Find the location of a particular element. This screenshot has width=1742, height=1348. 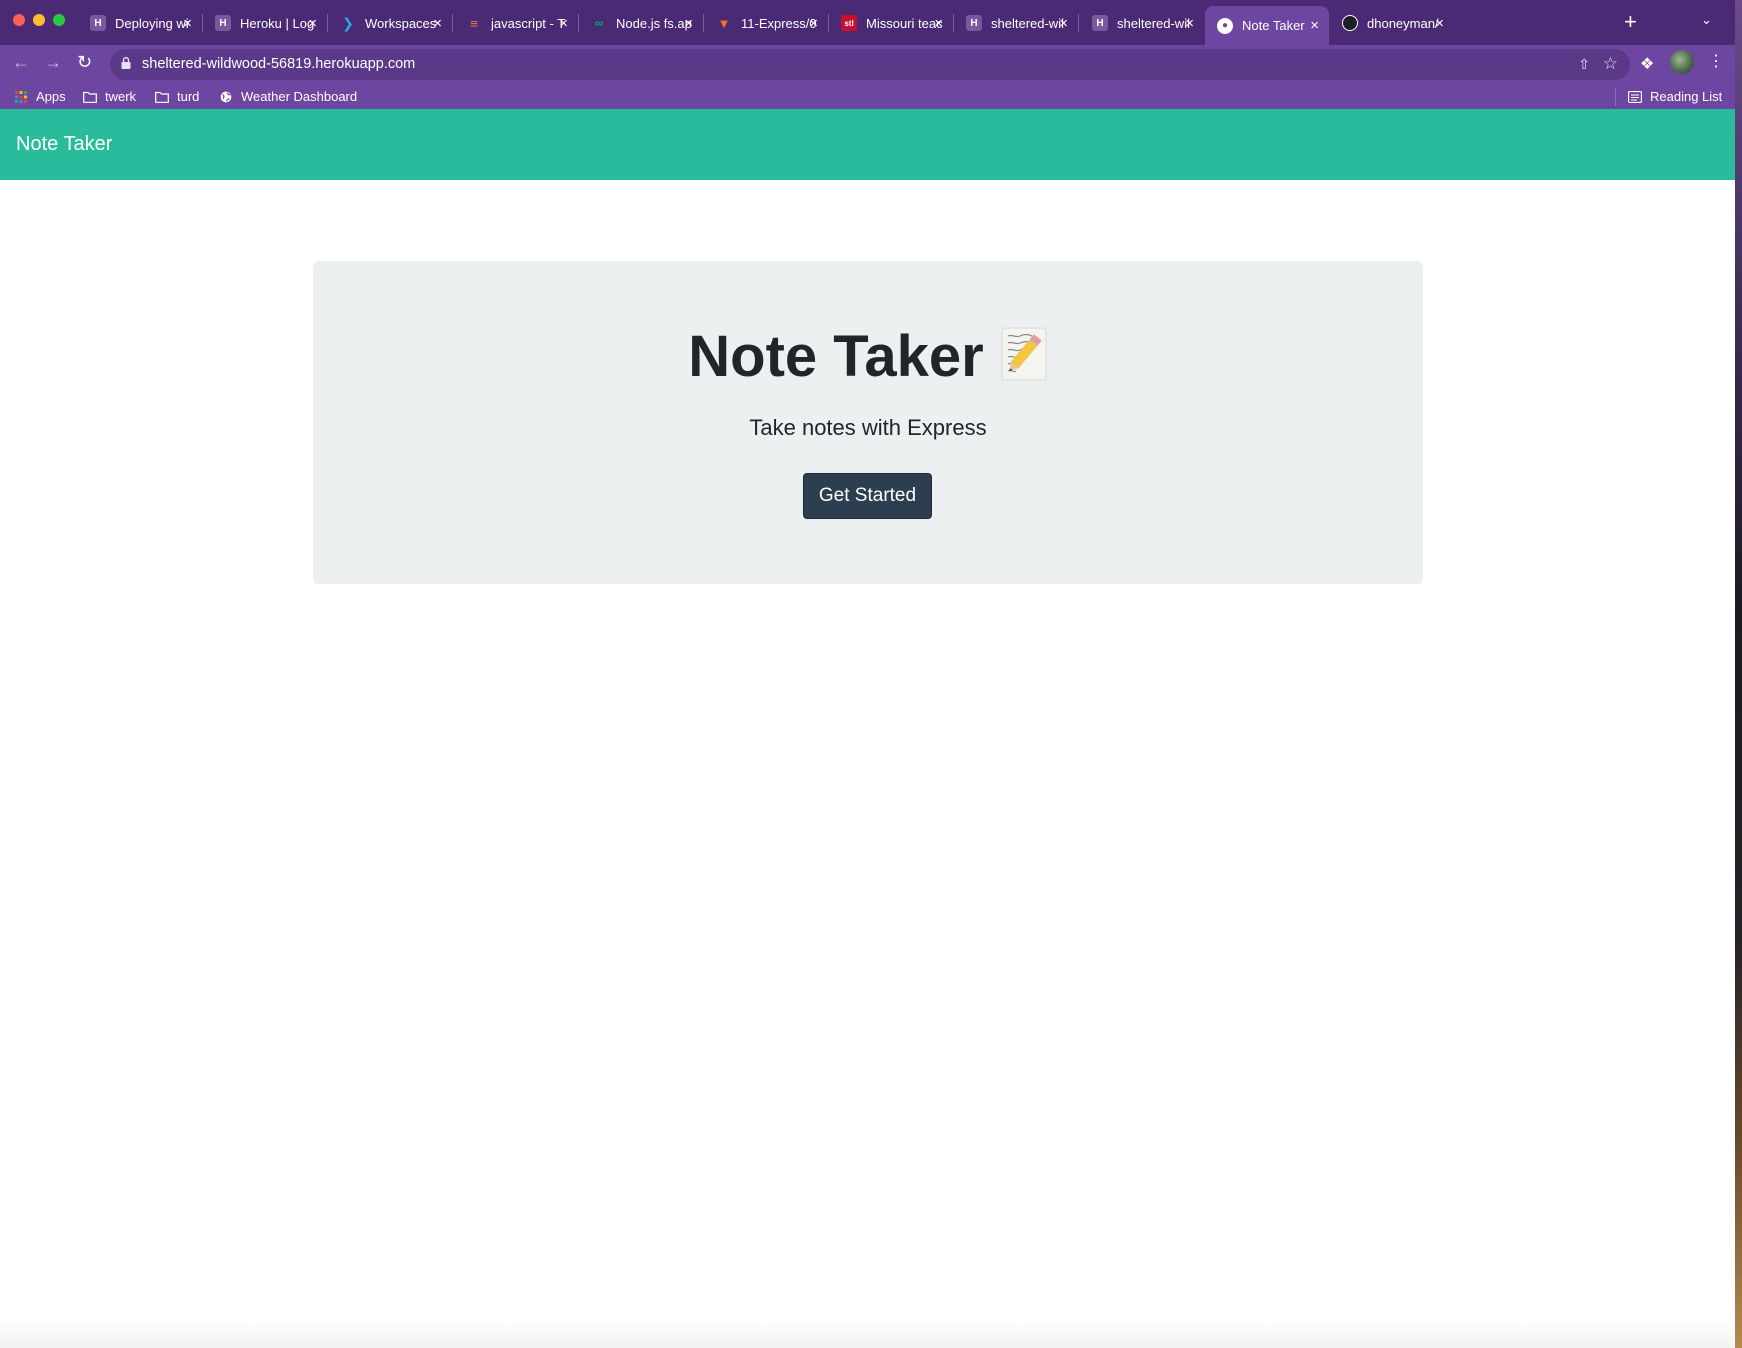

reading-list-icon is located at coordinates (1635, 96).